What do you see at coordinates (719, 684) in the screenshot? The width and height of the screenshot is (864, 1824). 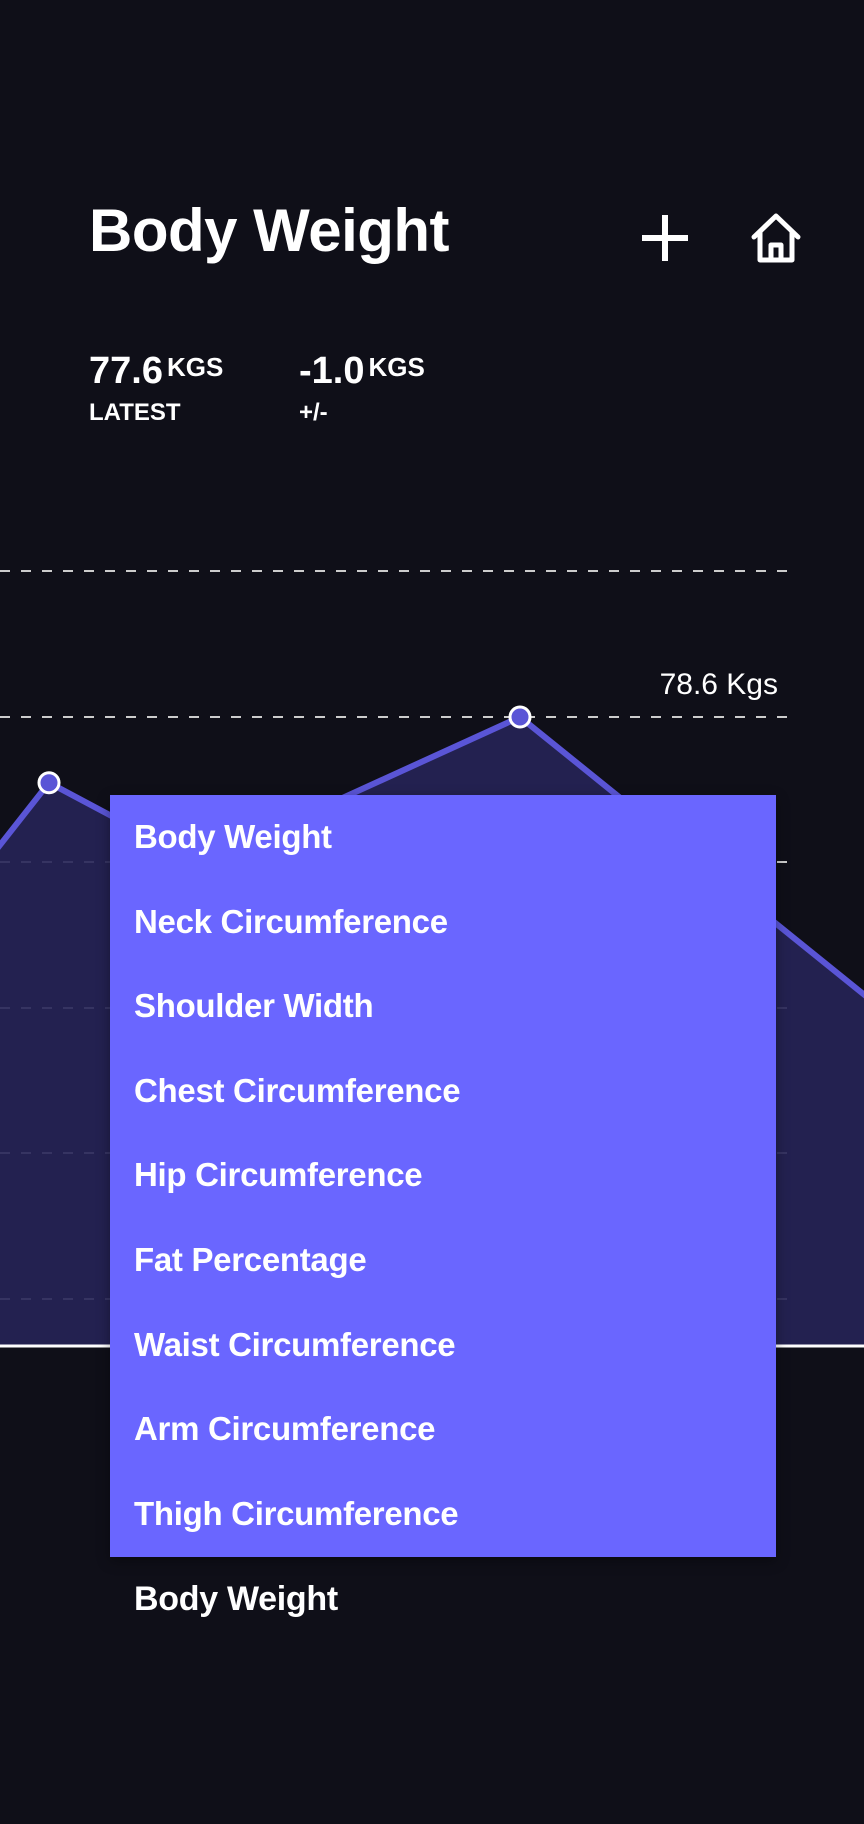 I see `max-value-label: 78.6 Kgs` at bounding box center [719, 684].